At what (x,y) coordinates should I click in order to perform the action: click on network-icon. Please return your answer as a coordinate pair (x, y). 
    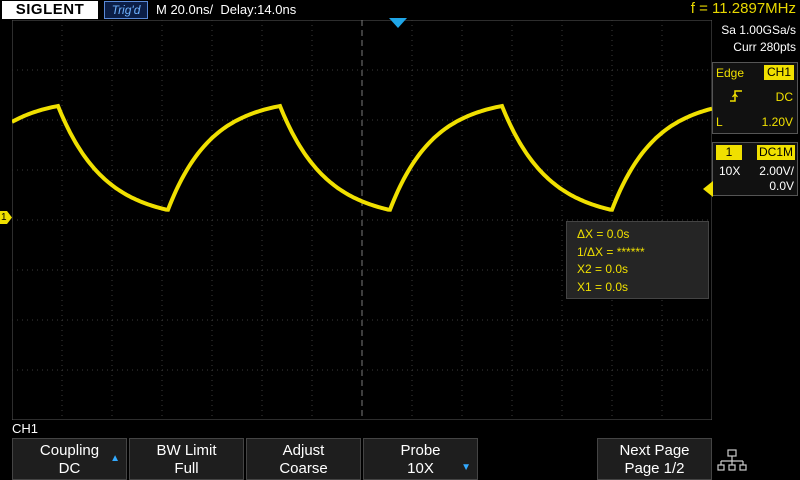
    Looking at the image, I should click on (732, 459).